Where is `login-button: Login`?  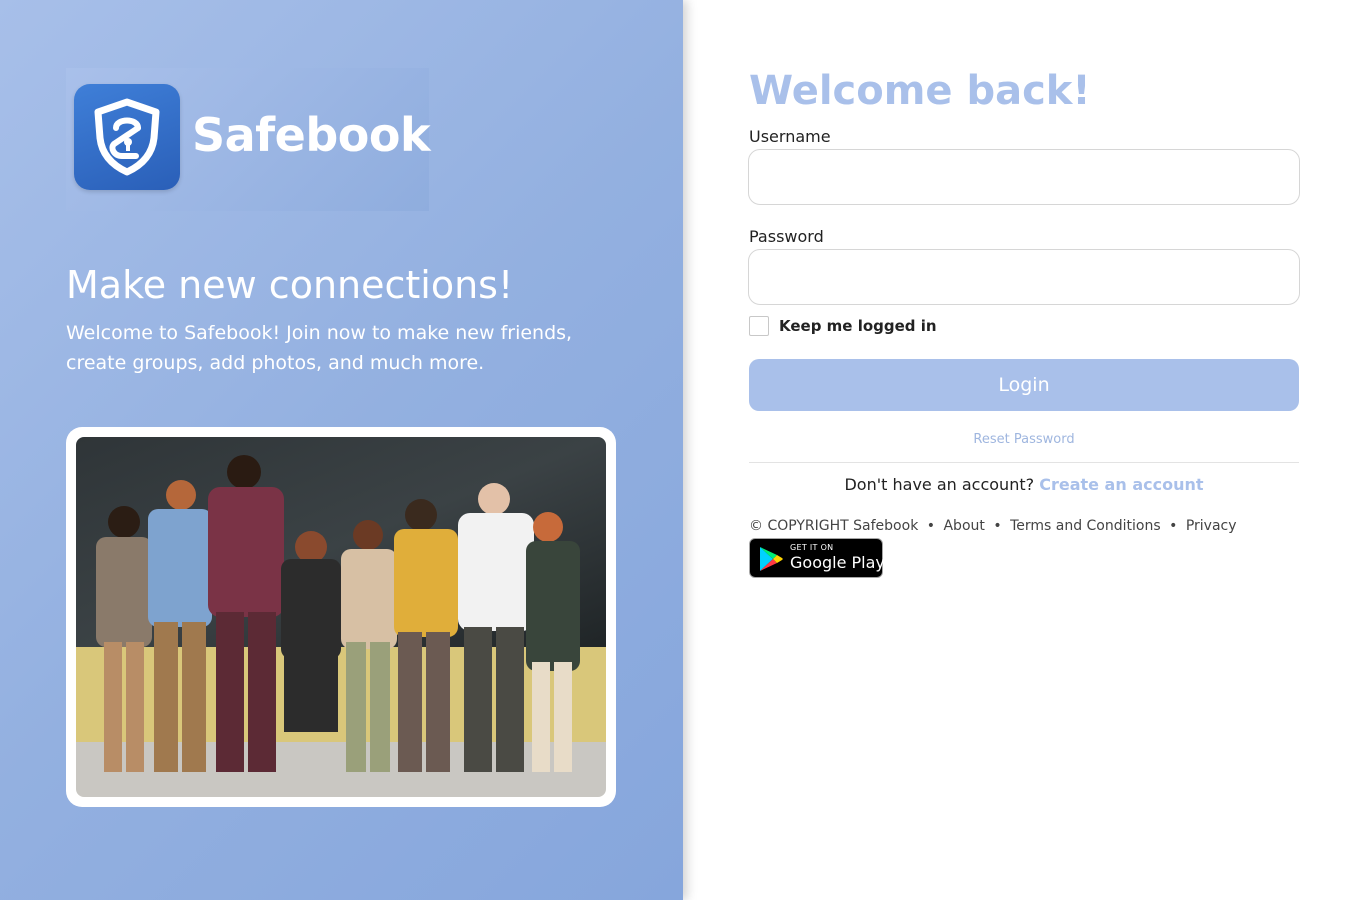
login-button: Login is located at coordinates (1024, 385).